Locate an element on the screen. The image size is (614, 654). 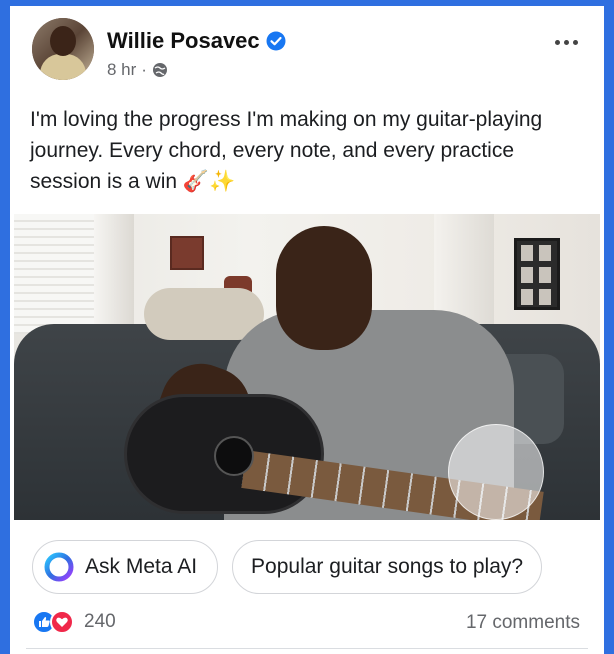
love-icon is located at coordinates (62, 622).